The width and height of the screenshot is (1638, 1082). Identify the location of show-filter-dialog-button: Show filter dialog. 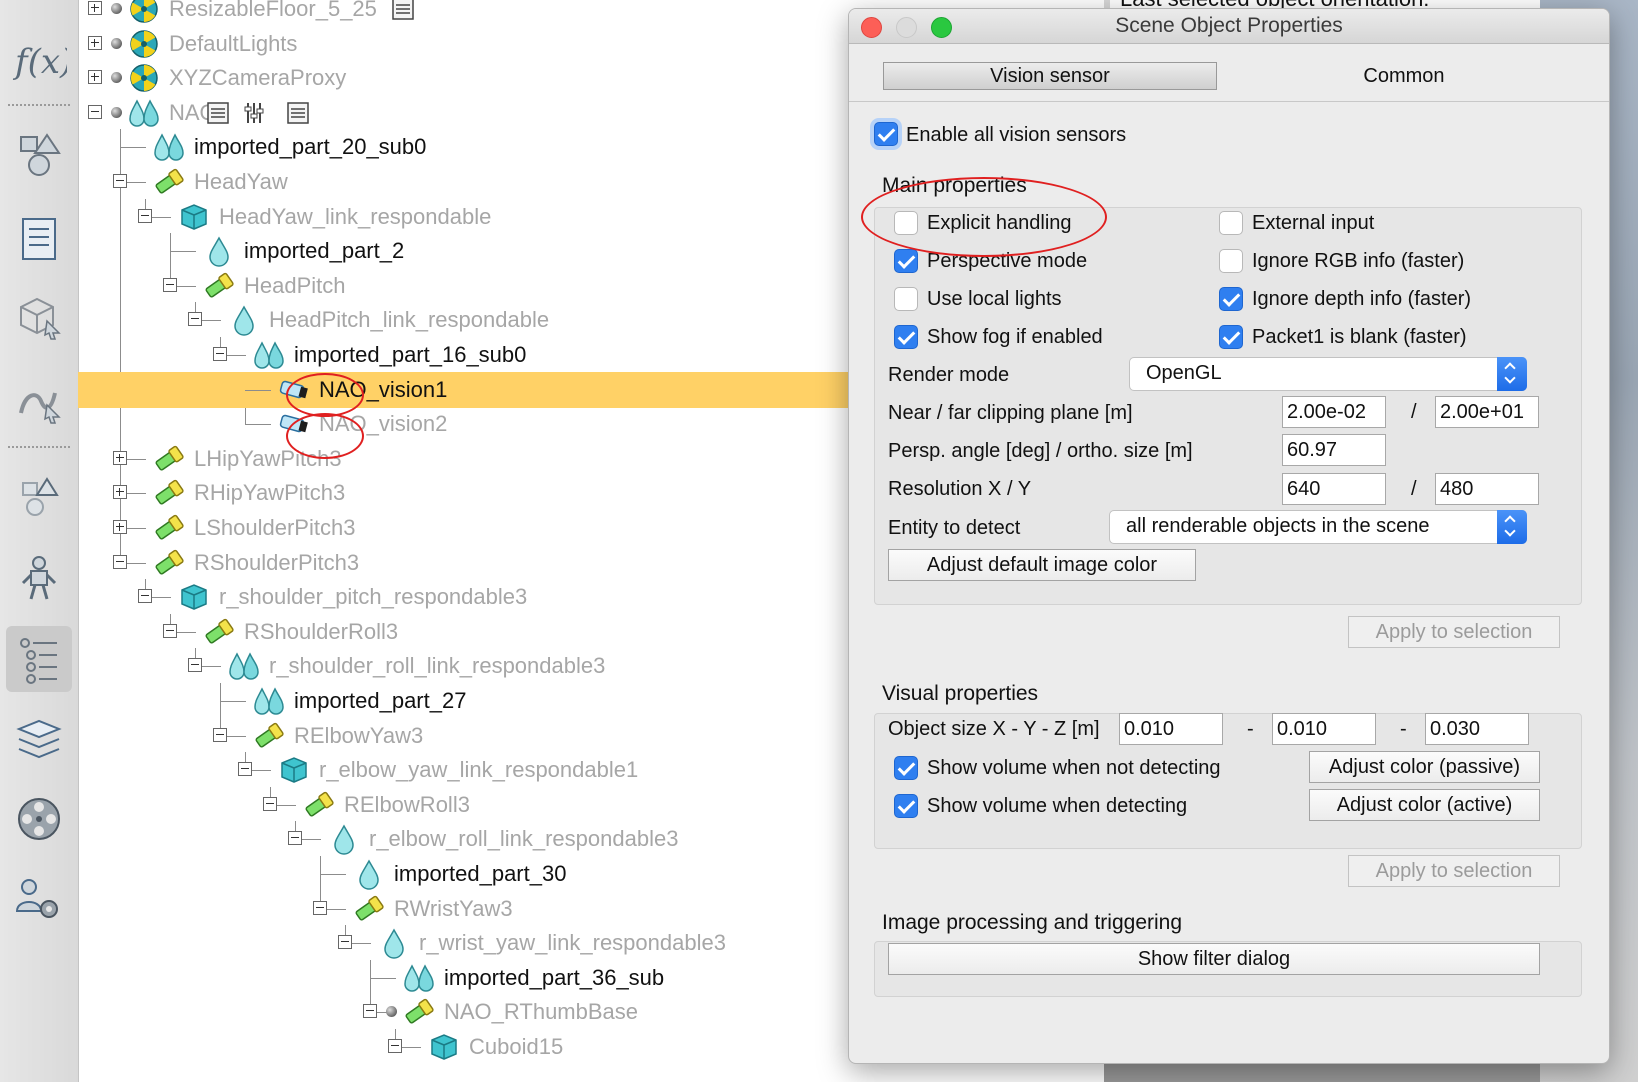
(1214, 959).